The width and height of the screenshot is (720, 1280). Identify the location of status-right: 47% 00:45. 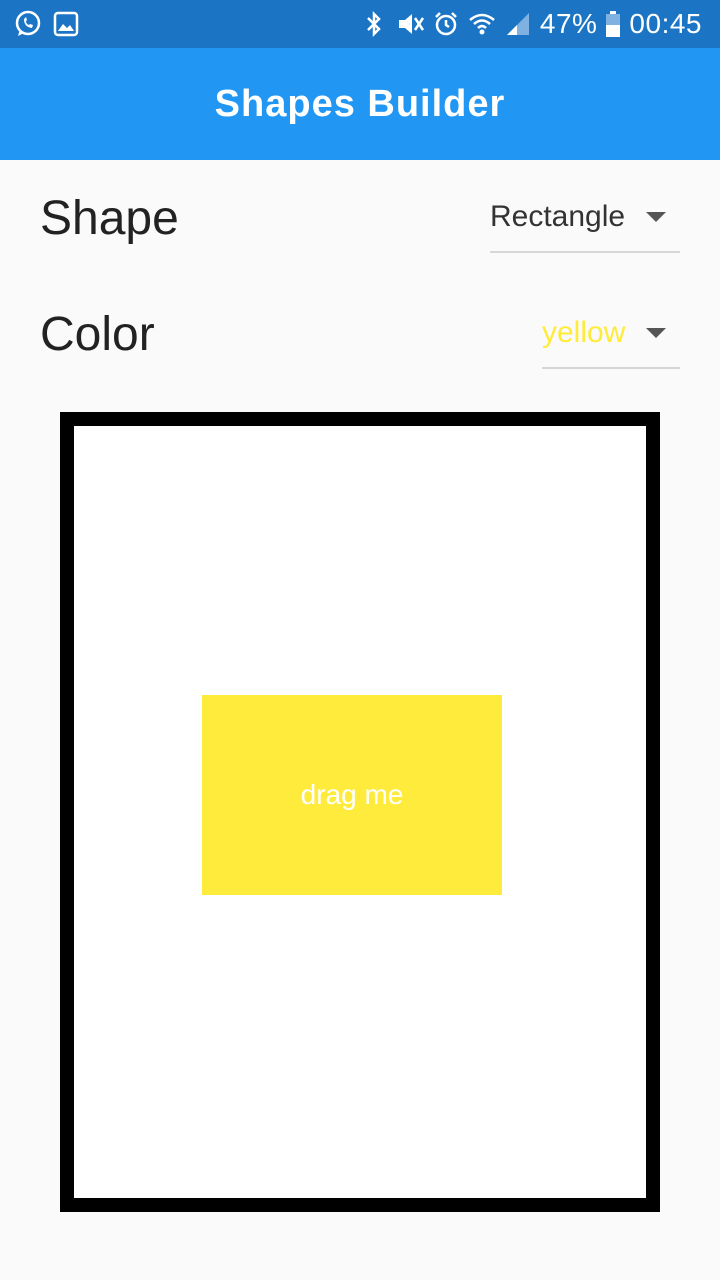
(531, 24).